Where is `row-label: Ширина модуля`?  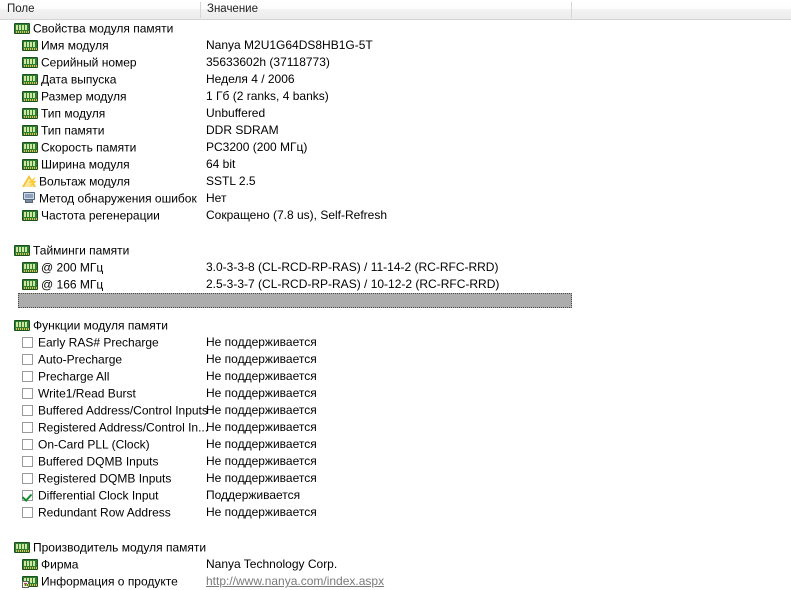 row-label: Ширина модуля is located at coordinates (65, 164).